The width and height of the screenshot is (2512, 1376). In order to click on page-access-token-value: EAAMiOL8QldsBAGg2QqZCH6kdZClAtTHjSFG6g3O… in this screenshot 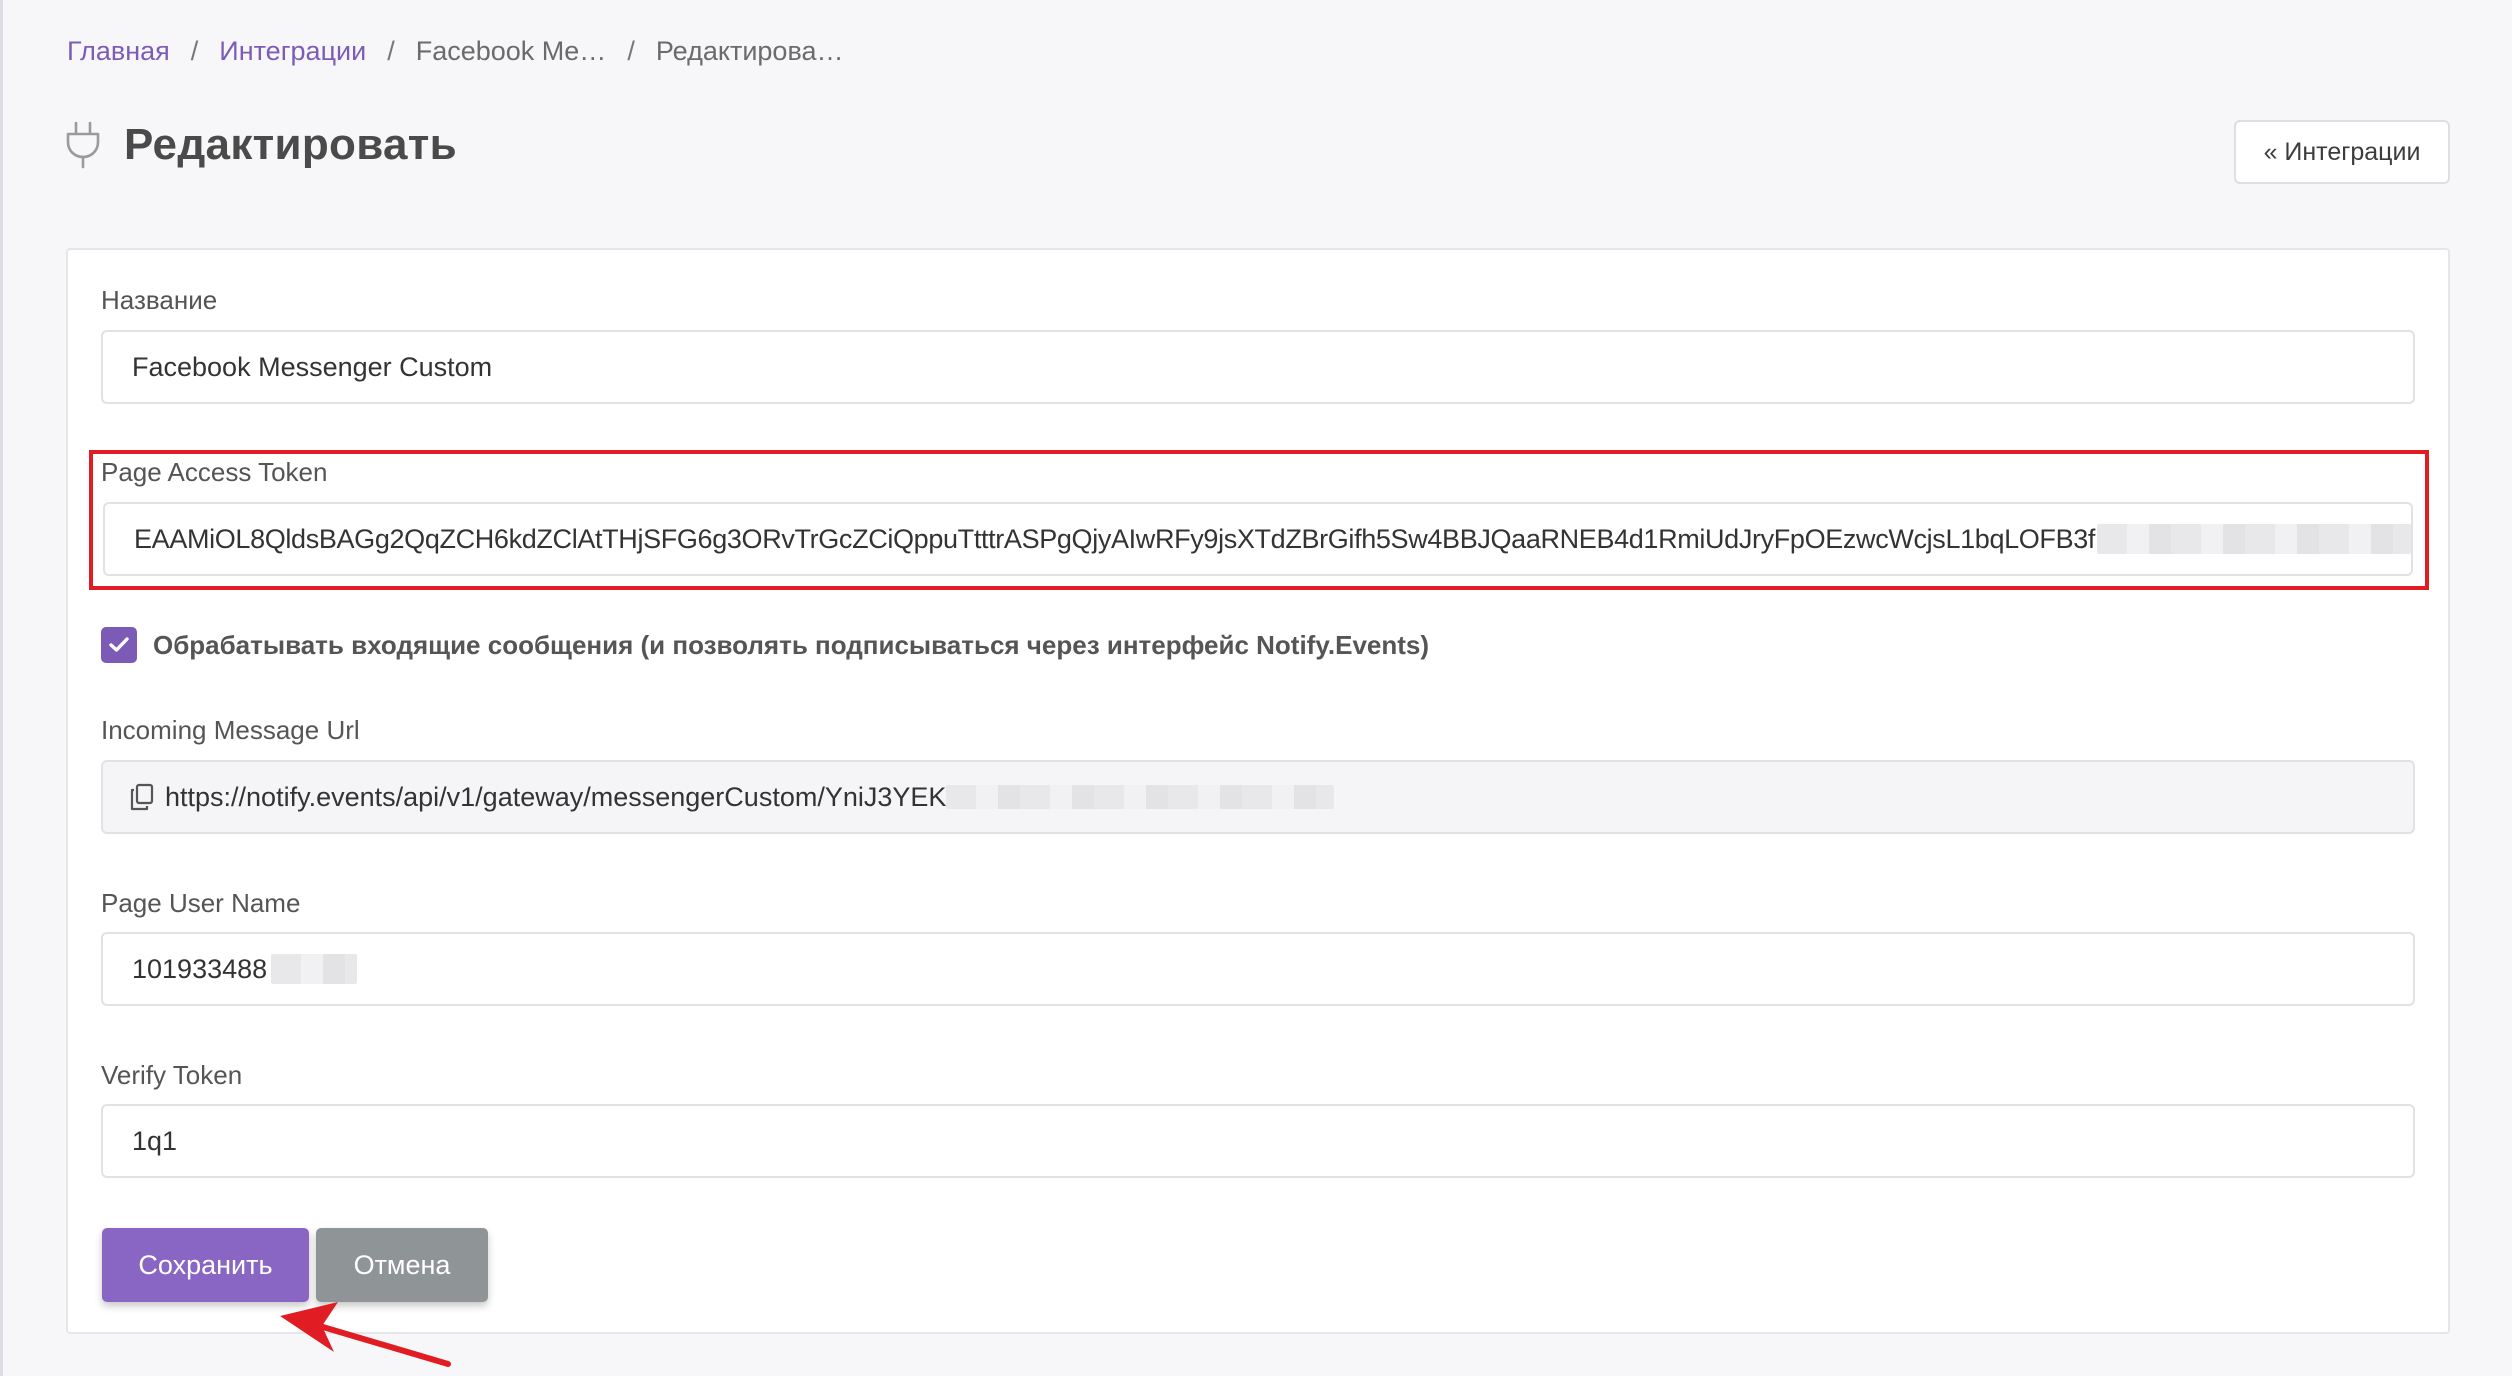, I will do `click(1115, 538)`.